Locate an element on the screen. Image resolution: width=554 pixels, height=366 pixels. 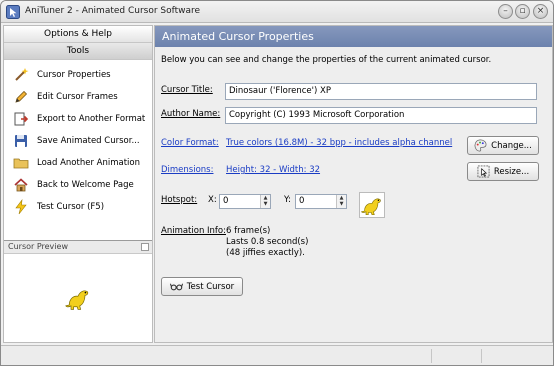
task-label: Cursor Properties is located at coordinates (74, 75).